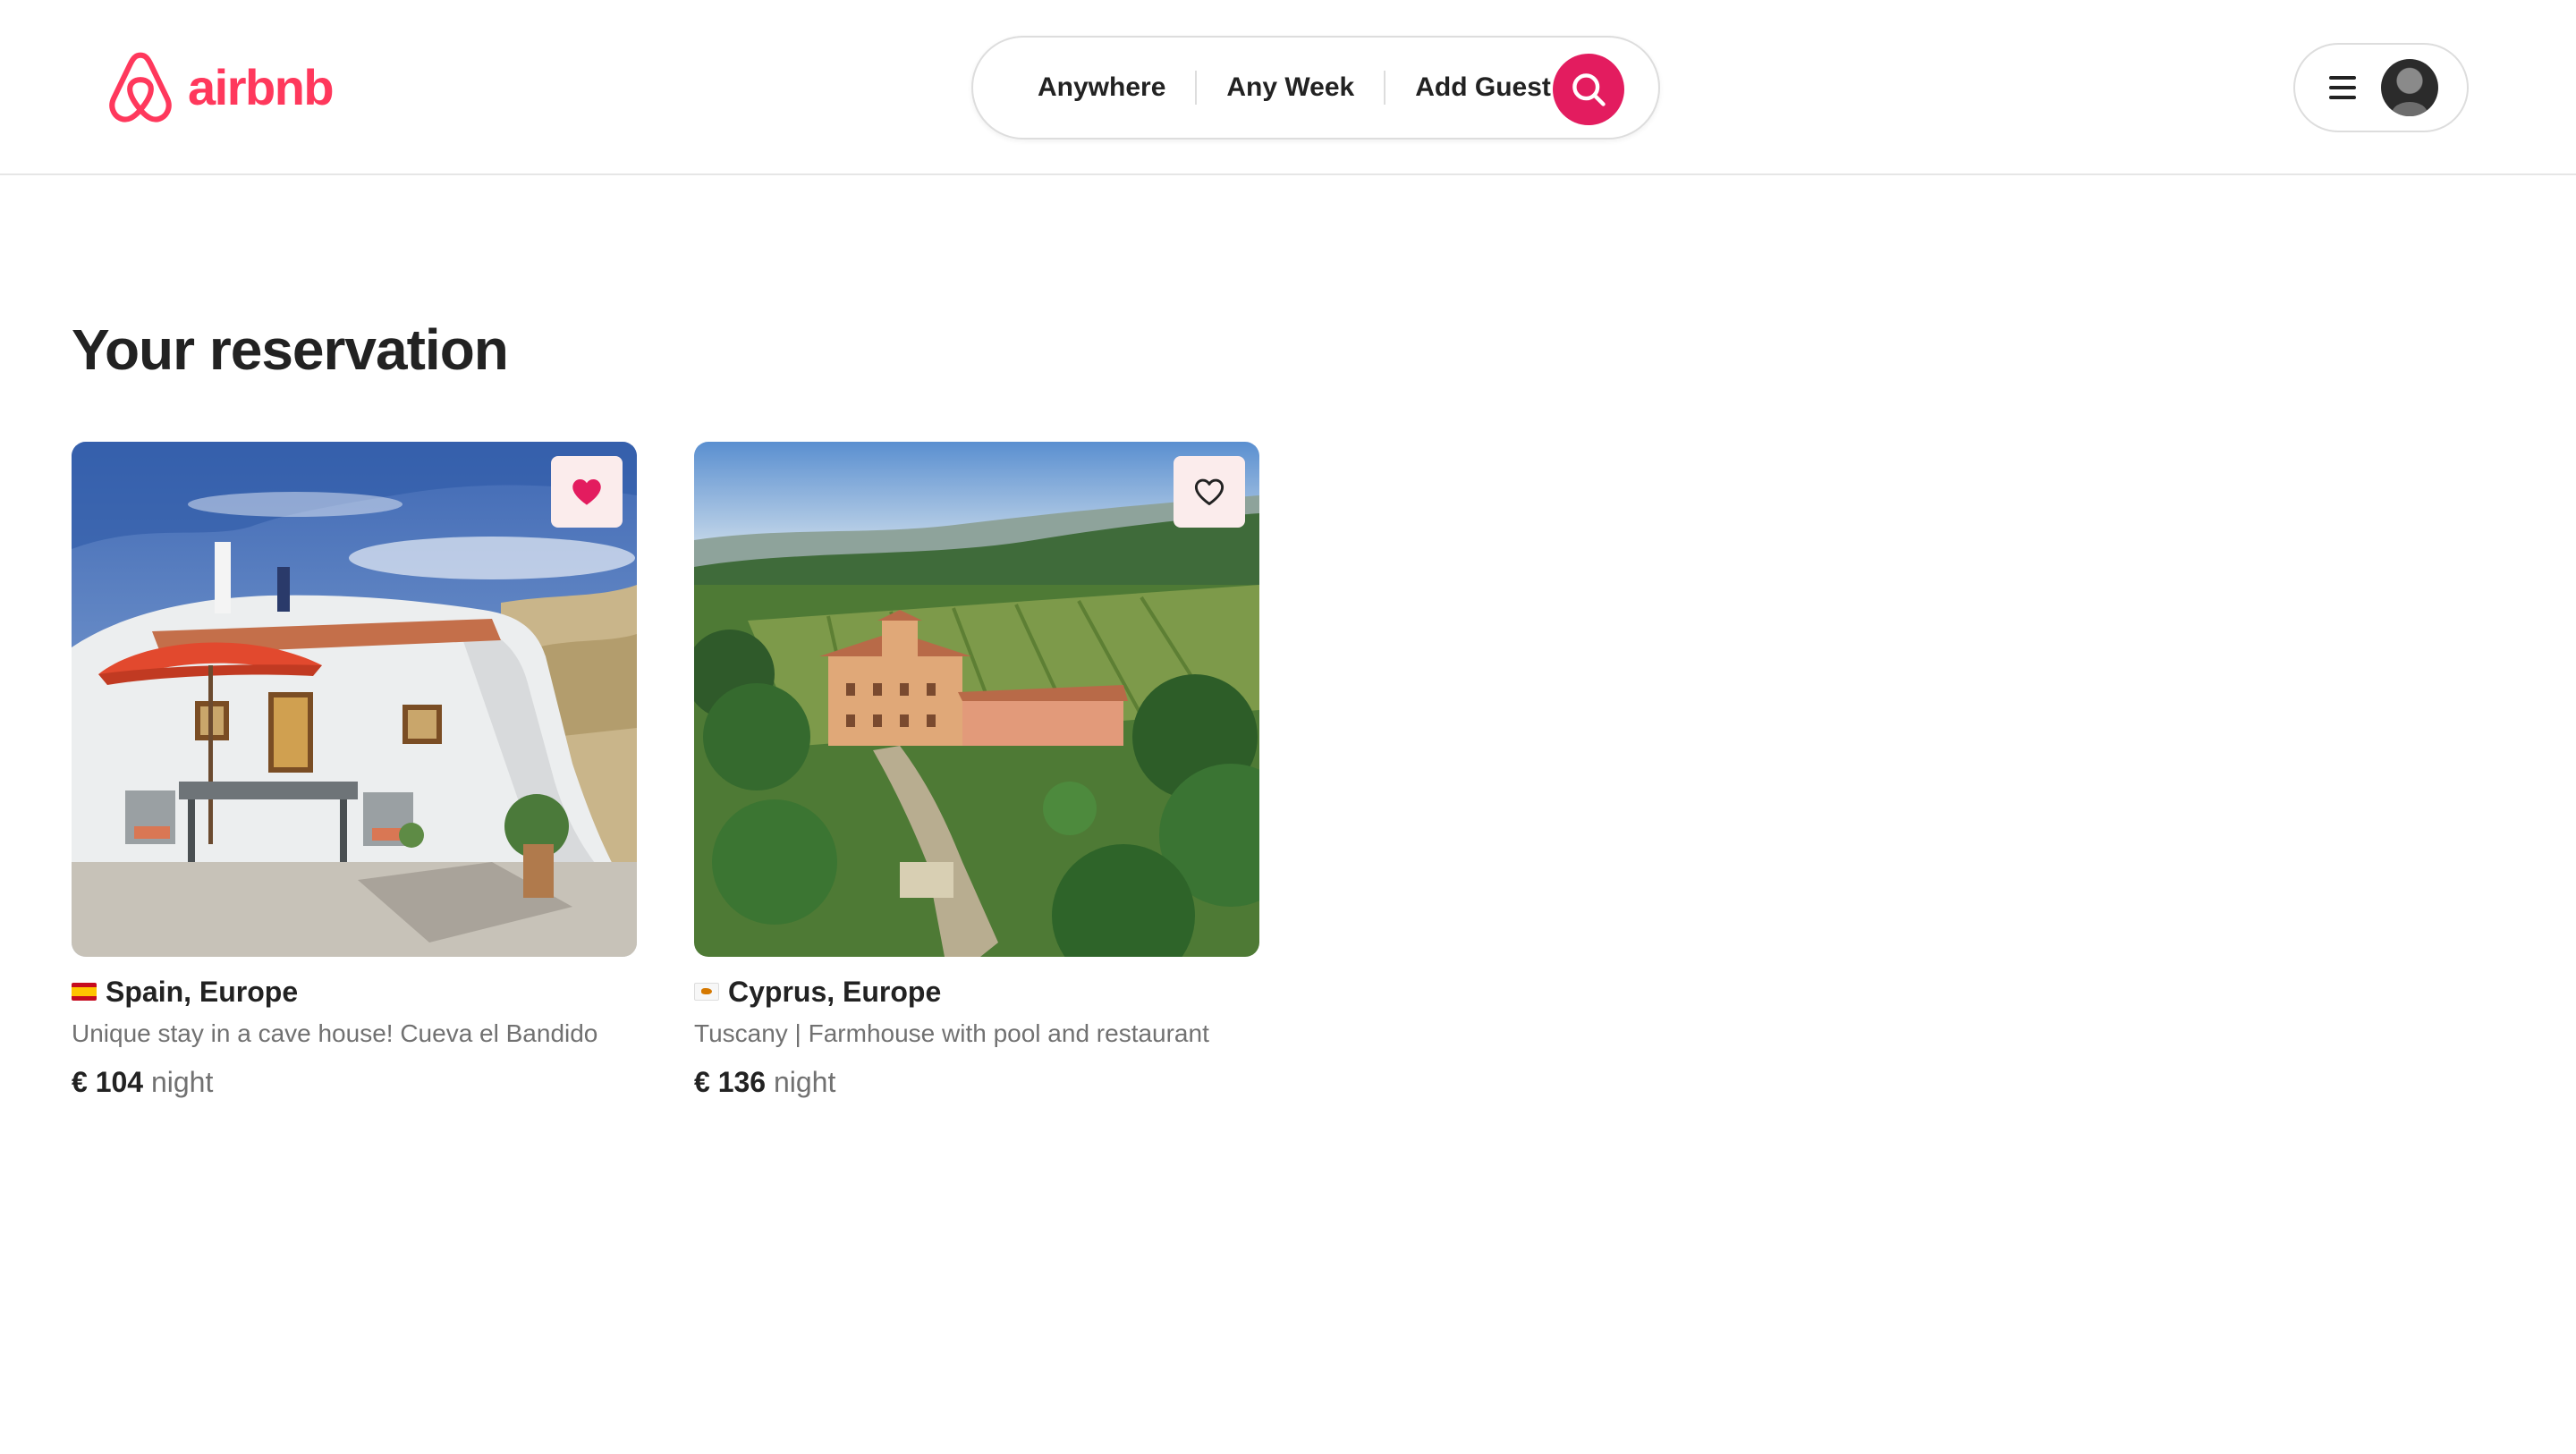 The width and height of the screenshot is (2576, 1454). I want to click on airbnb-logo: airbnb, so click(220, 88).